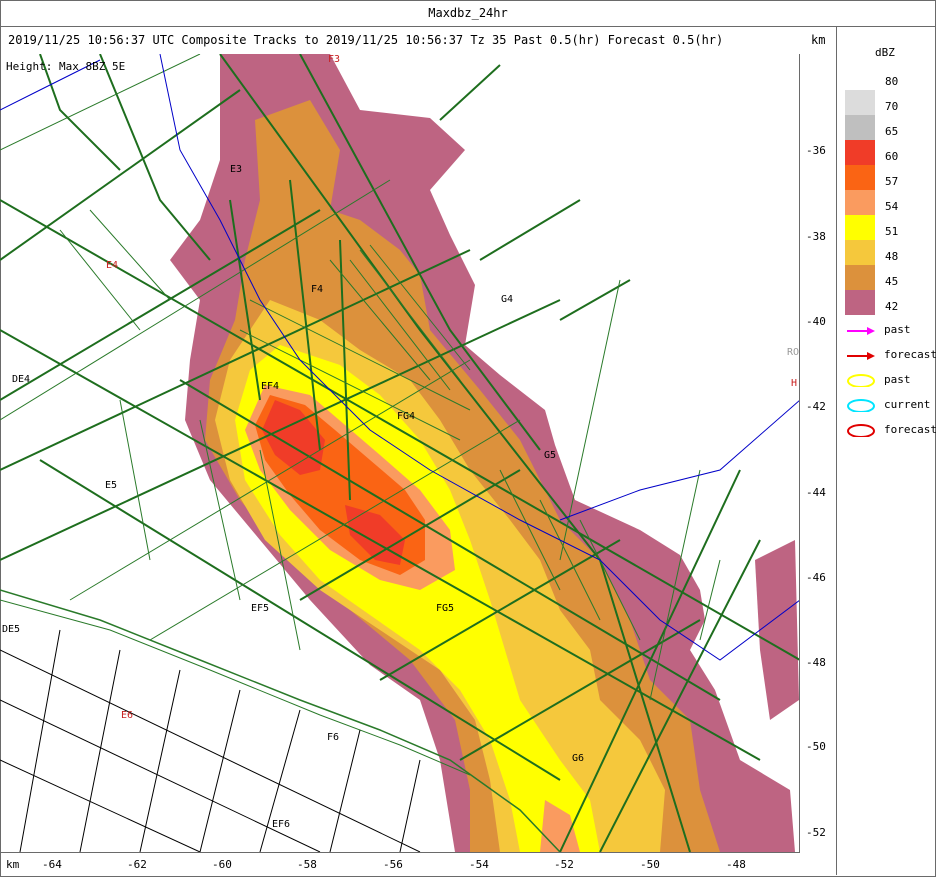 This screenshot has width=936, height=877. Describe the element at coordinates (892, 281) in the screenshot. I see `legend-level-label: 45` at that location.